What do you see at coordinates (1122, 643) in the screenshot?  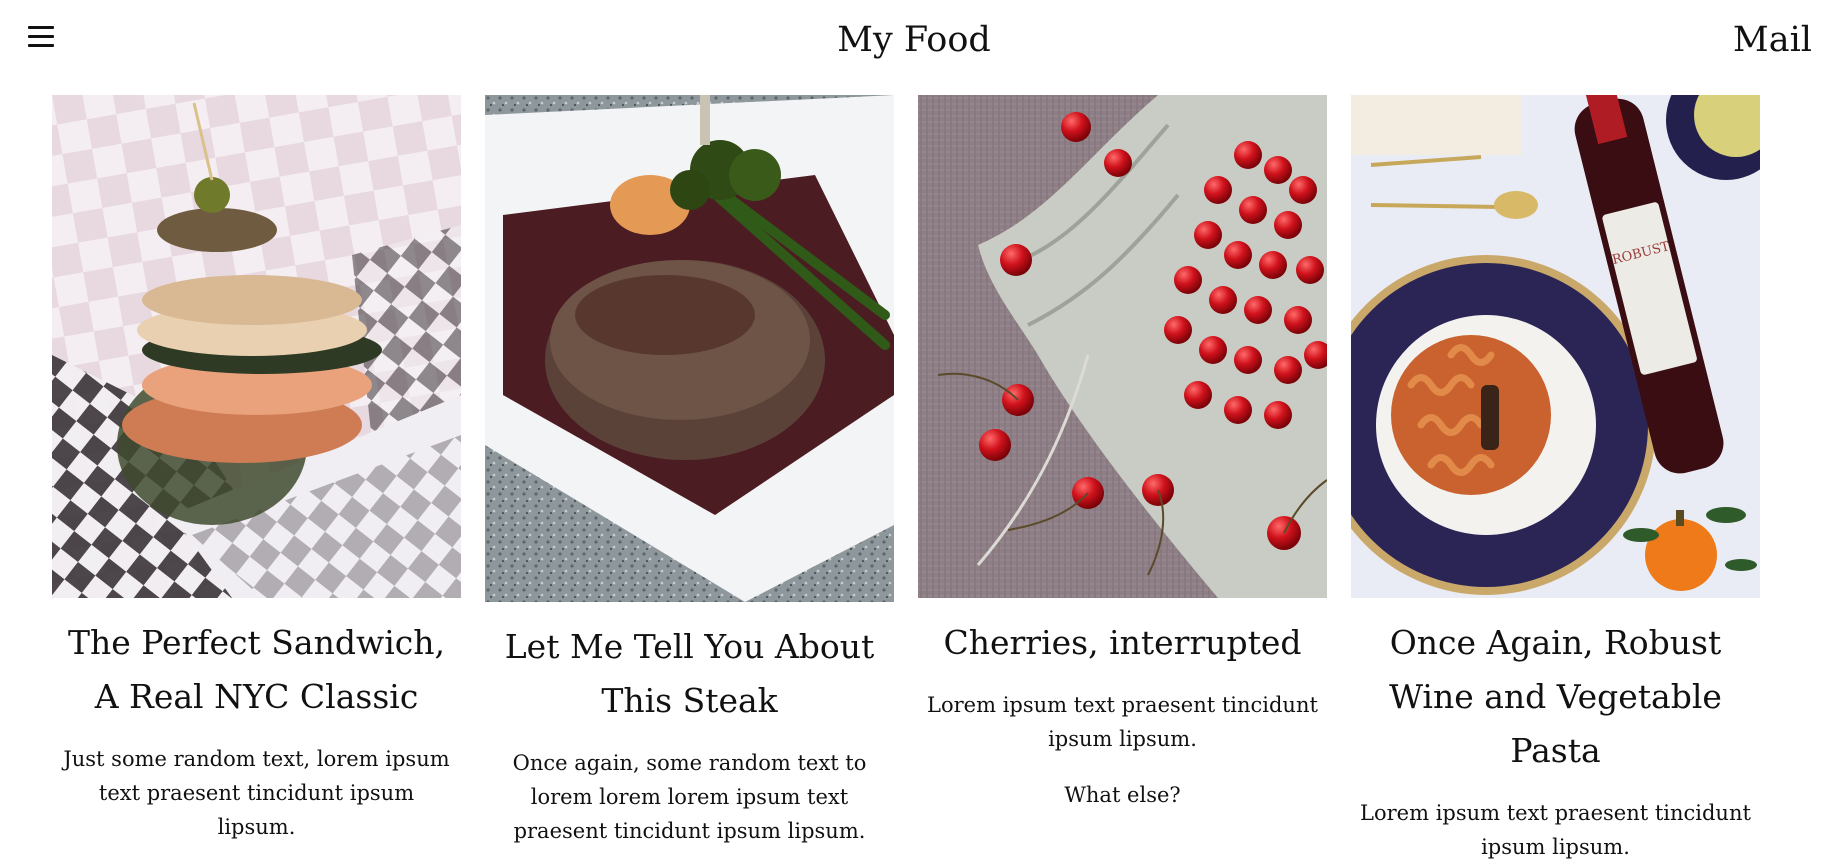 I see `post-title: Cherries, interrupted` at bounding box center [1122, 643].